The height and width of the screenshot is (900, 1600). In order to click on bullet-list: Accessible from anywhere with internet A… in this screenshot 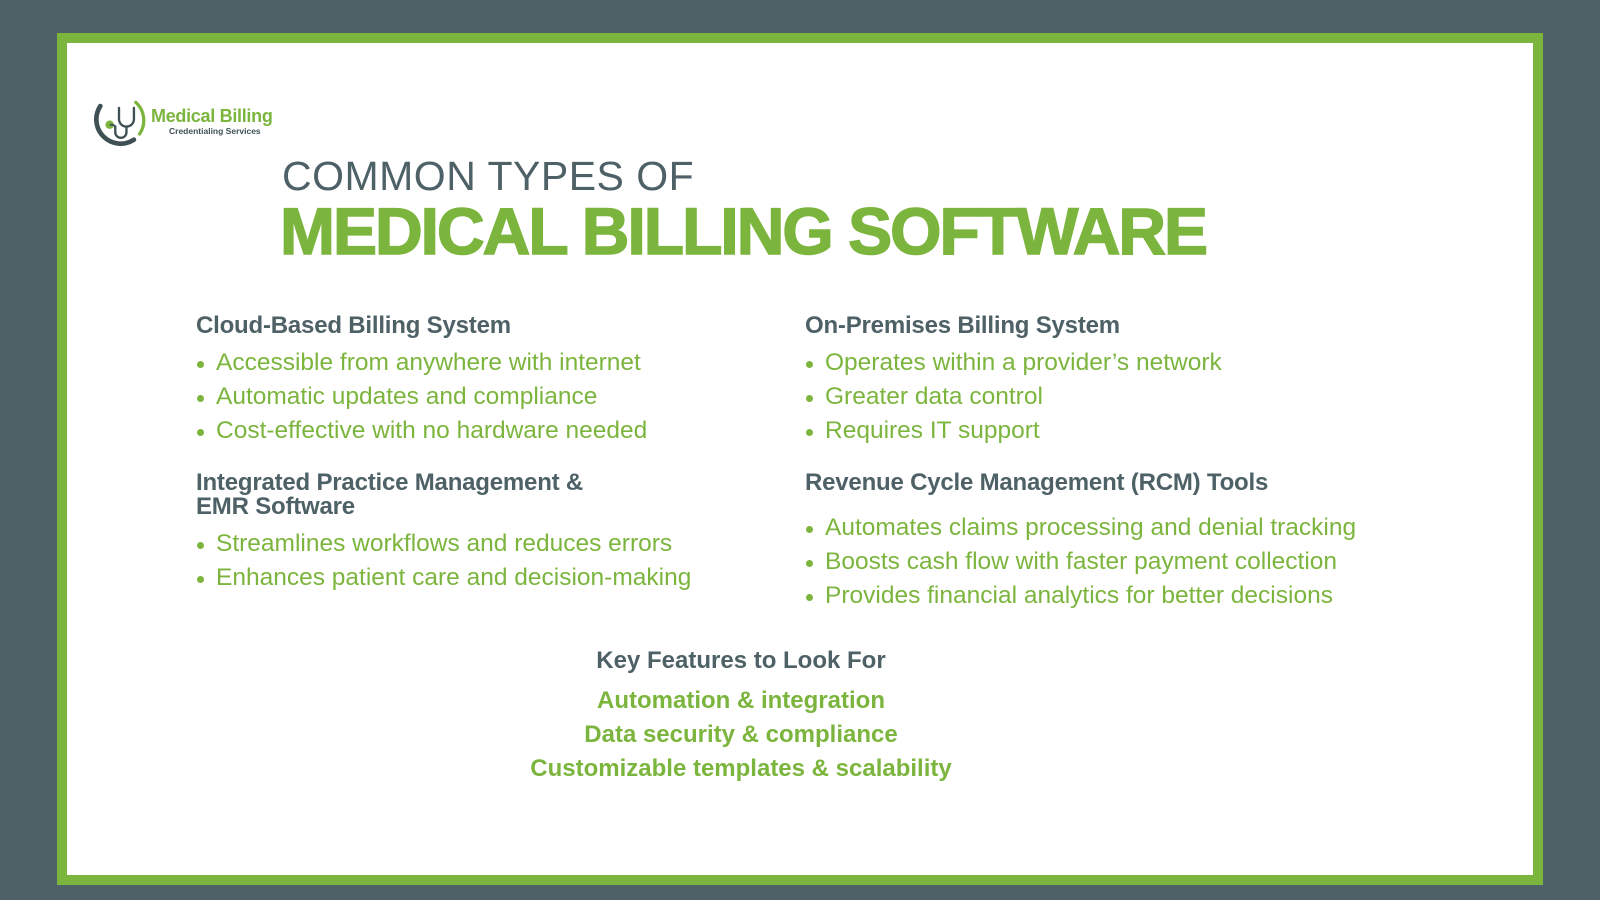, I will do `click(421, 397)`.